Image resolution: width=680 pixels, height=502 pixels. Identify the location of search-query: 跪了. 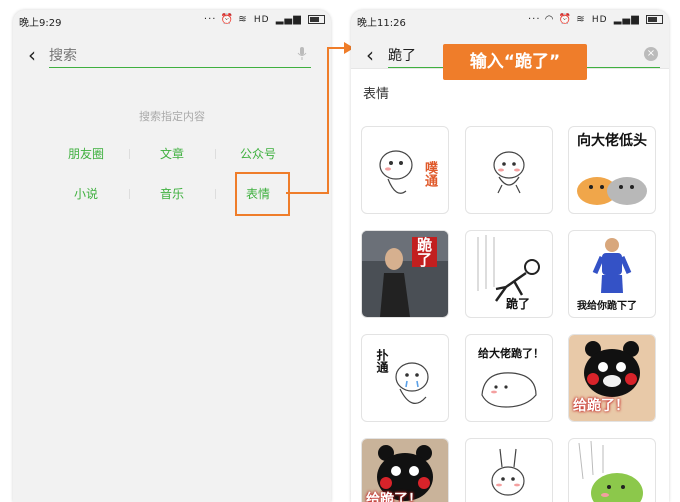
(402, 55).